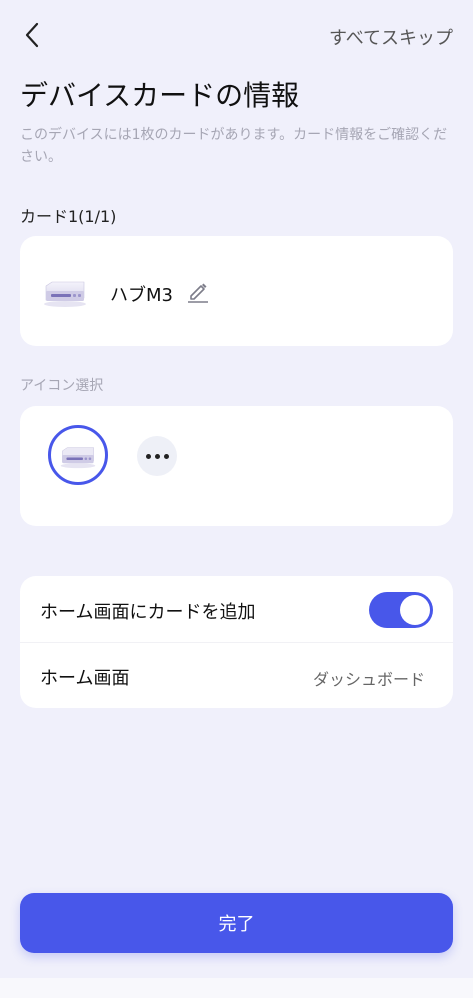 The width and height of the screenshot is (473, 998). What do you see at coordinates (236, 466) in the screenshot?
I see `icon-selection-card` at bounding box center [236, 466].